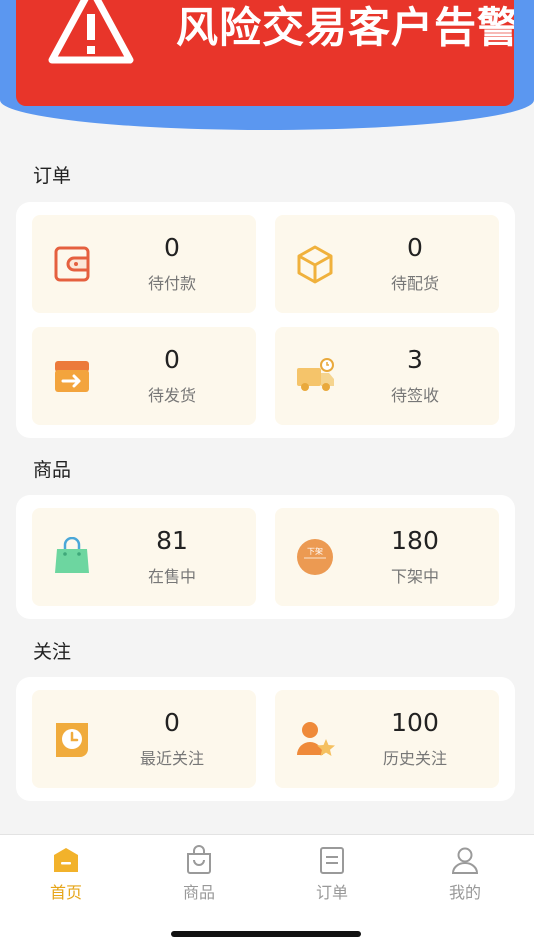 The width and height of the screenshot is (534, 951). I want to click on tab-label: 商品, so click(198, 892).